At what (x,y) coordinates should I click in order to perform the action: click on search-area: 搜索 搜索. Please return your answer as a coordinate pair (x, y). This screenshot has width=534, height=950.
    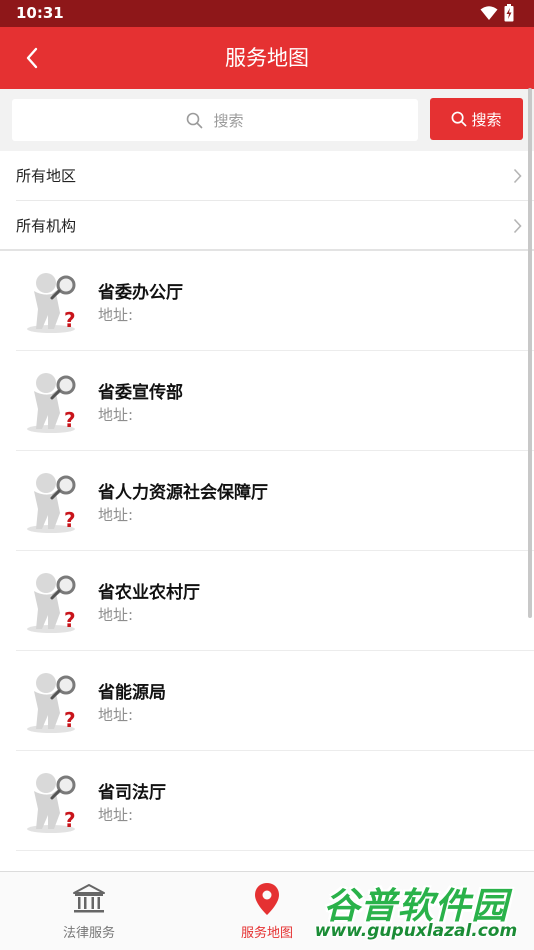
    Looking at the image, I should click on (267, 120).